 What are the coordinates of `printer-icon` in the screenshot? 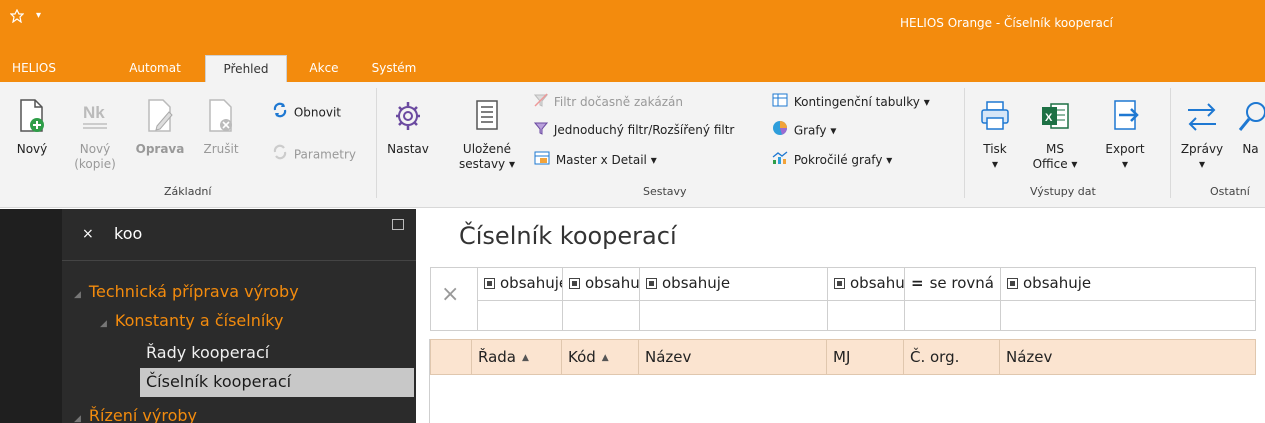 It's located at (995, 118).